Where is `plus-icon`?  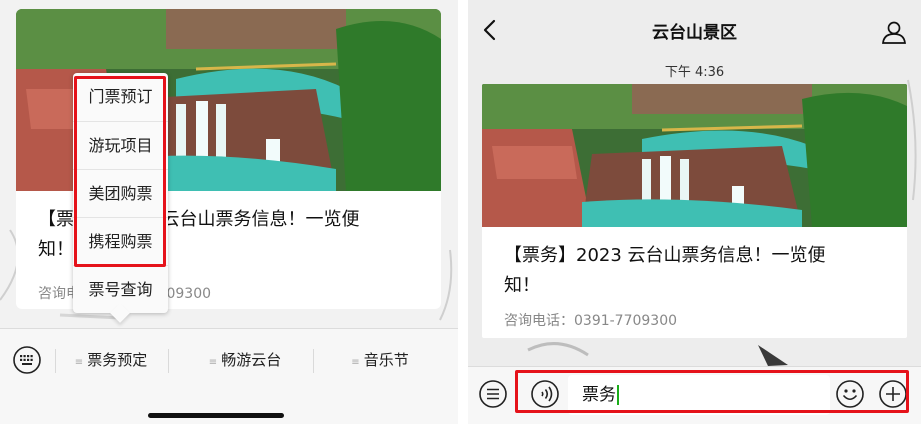 plus-icon is located at coordinates (893, 394).